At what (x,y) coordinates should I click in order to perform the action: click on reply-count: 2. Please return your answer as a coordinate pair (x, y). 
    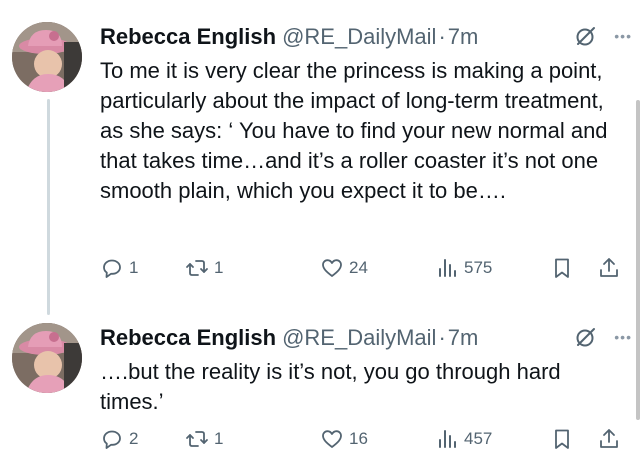
    Looking at the image, I should click on (134, 438).